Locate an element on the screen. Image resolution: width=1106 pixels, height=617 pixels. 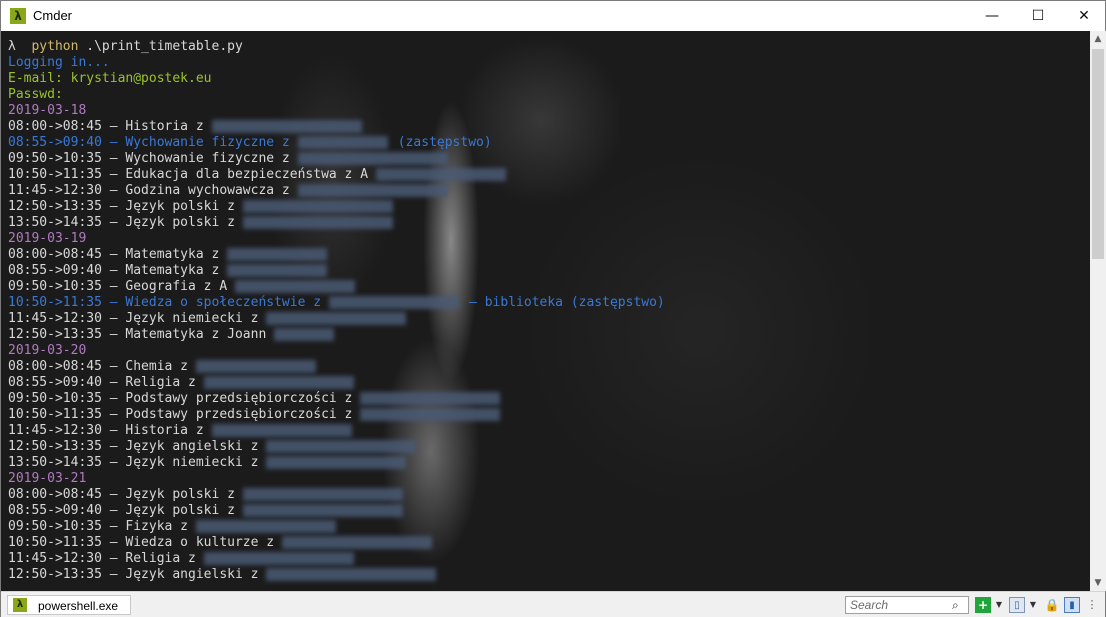
terminal-text: 12:50->13:35 – Język polski z is located at coordinates (121, 206).